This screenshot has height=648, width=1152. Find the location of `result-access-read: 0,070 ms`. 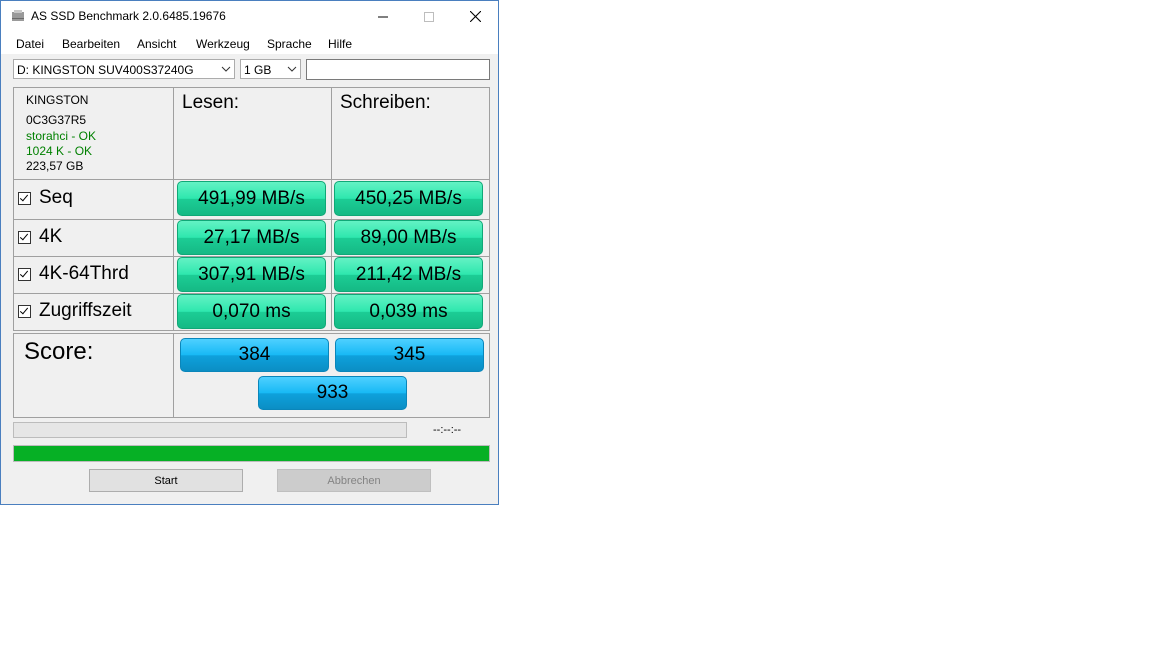

result-access-read: 0,070 ms is located at coordinates (251, 311).